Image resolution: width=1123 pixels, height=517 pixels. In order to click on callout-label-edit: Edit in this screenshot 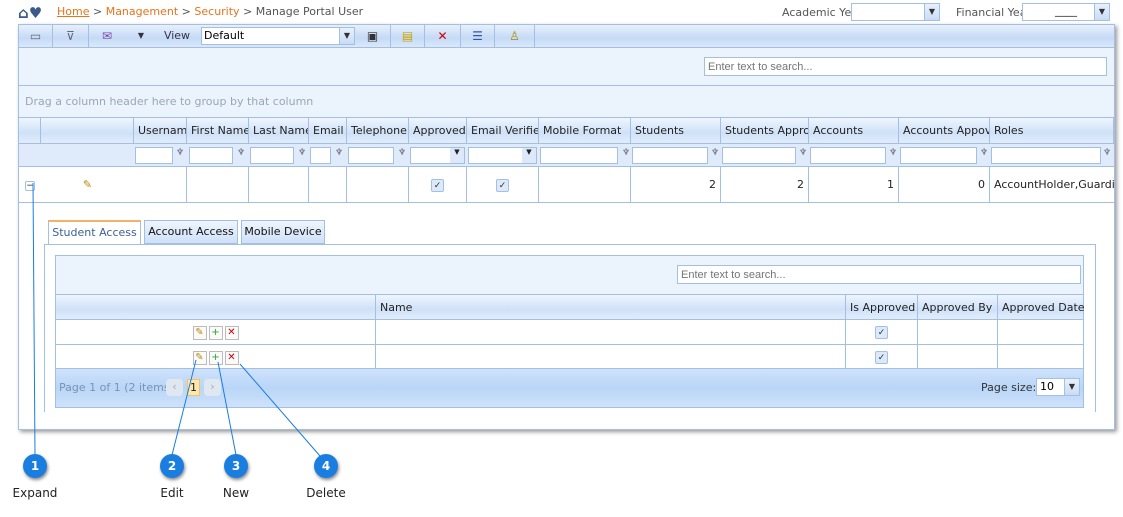, I will do `click(172, 493)`.